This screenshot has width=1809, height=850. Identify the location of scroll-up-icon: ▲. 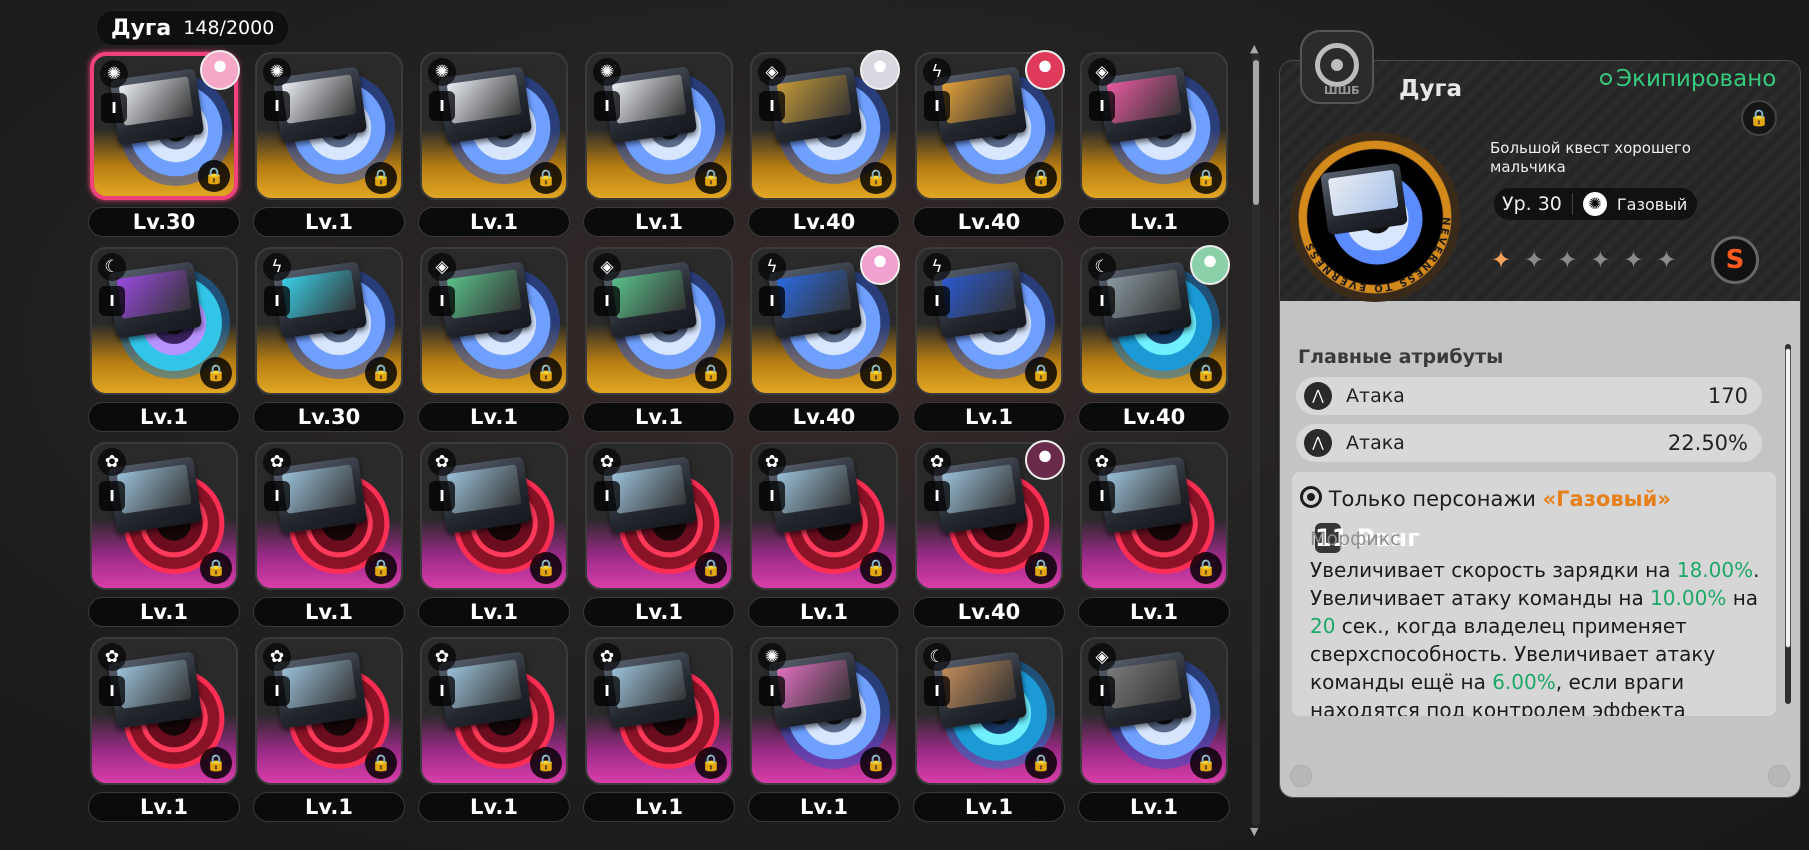
(1254, 48).